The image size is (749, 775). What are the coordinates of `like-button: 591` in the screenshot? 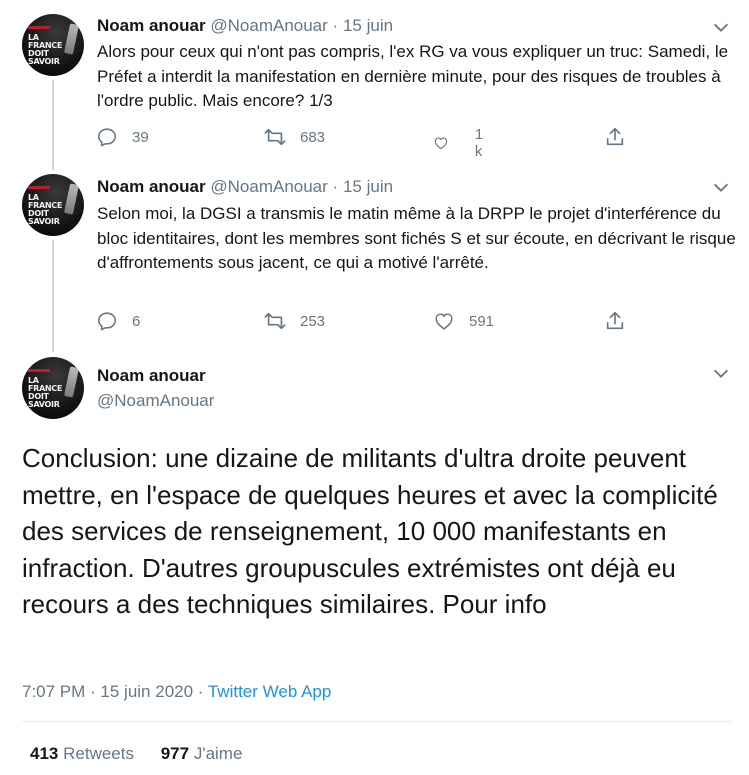 It's located at (463, 321).